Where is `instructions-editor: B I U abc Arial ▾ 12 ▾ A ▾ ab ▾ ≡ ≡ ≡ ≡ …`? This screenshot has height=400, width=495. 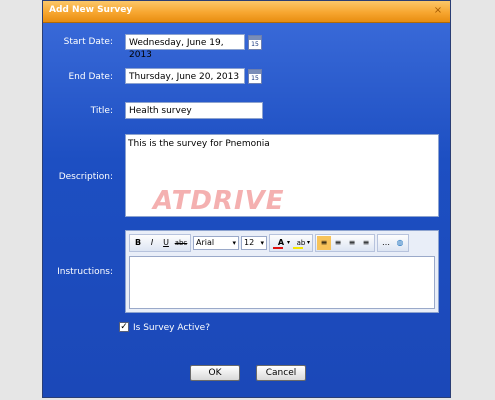
instructions-editor: B I U abc Arial ▾ 12 ▾ A ▾ ab ▾ ≡ ≡ ≡ ≡ … is located at coordinates (282, 271).